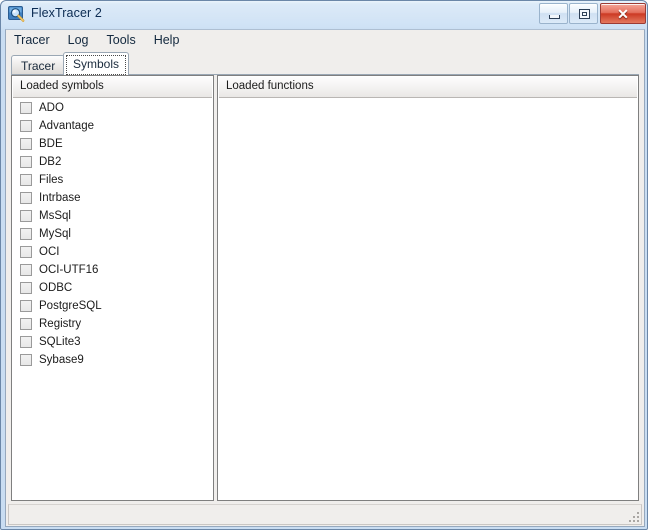 The height and width of the screenshot is (530, 648). I want to click on loaded-symbols-header-label: Loaded symbols, so click(62, 86).